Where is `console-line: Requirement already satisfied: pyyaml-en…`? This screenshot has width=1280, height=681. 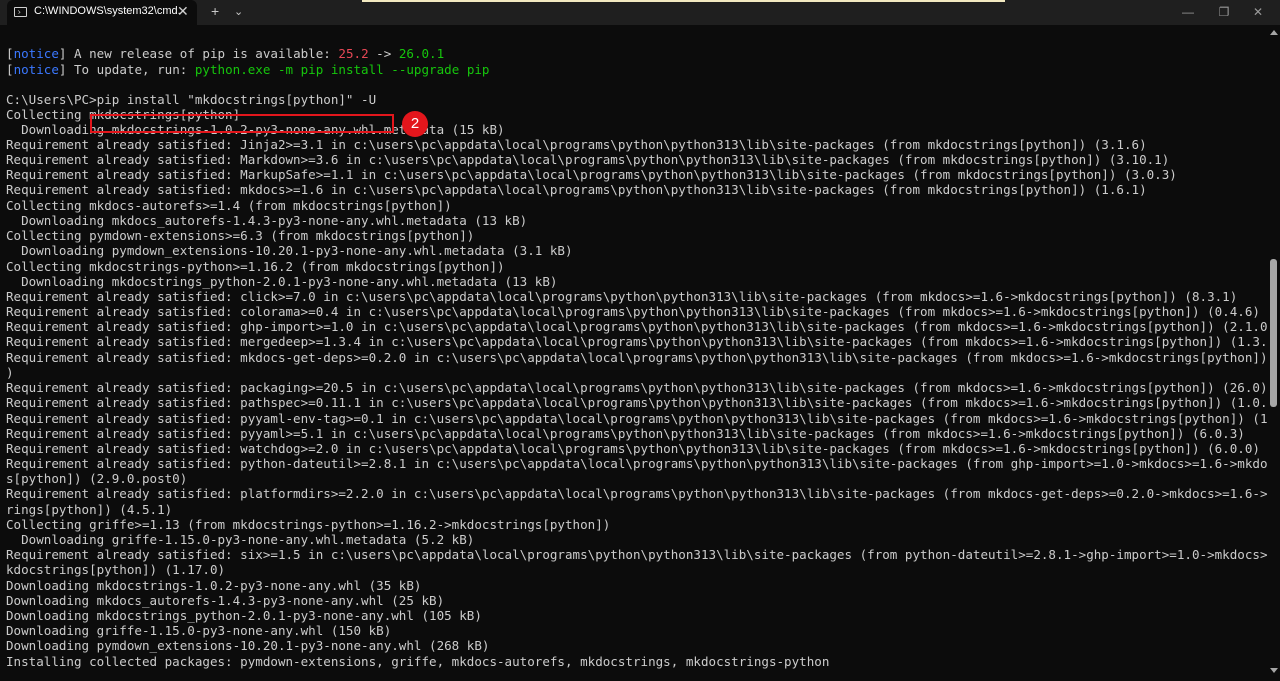
console-line: Requirement already satisfied: pyyaml-en… is located at coordinates (643, 418).